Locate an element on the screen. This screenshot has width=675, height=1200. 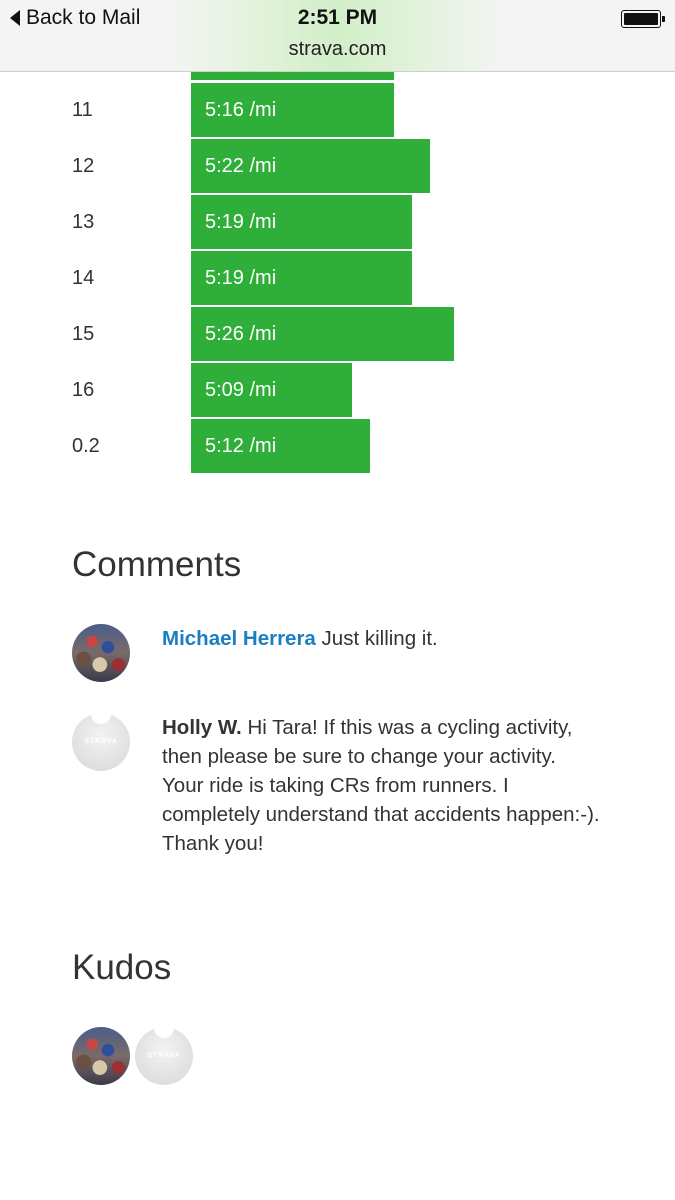
split-row: 0.2 5:12 /mi is located at coordinates (337, 447).